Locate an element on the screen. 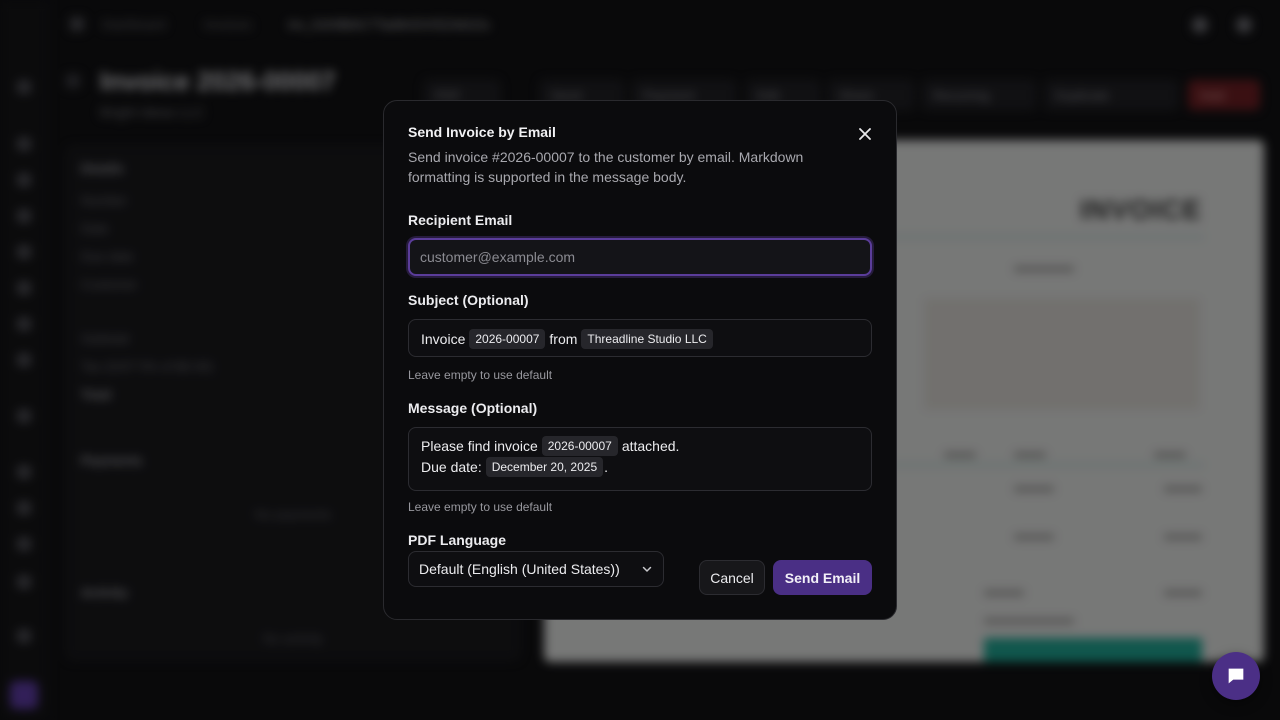  message-line1-prefix: Please find invoice is located at coordinates (479, 446).